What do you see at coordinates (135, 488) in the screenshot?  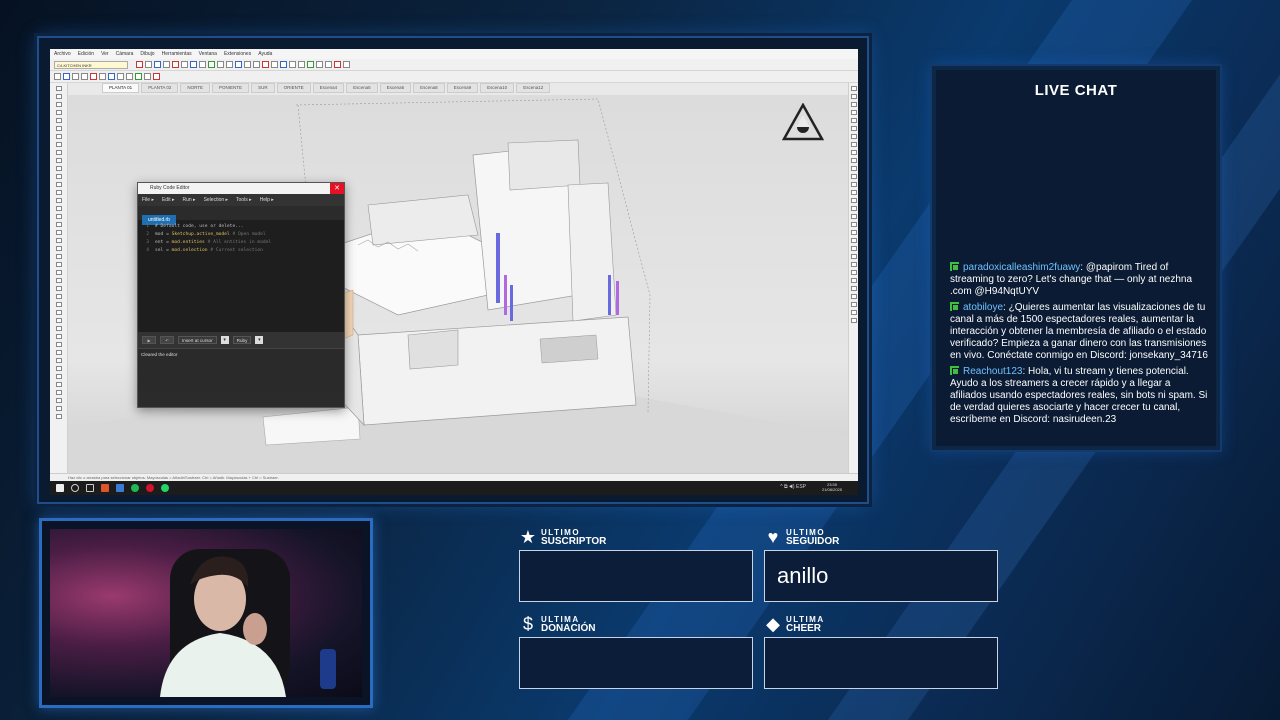 I see `spotify-icon` at bounding box center [135, 488].